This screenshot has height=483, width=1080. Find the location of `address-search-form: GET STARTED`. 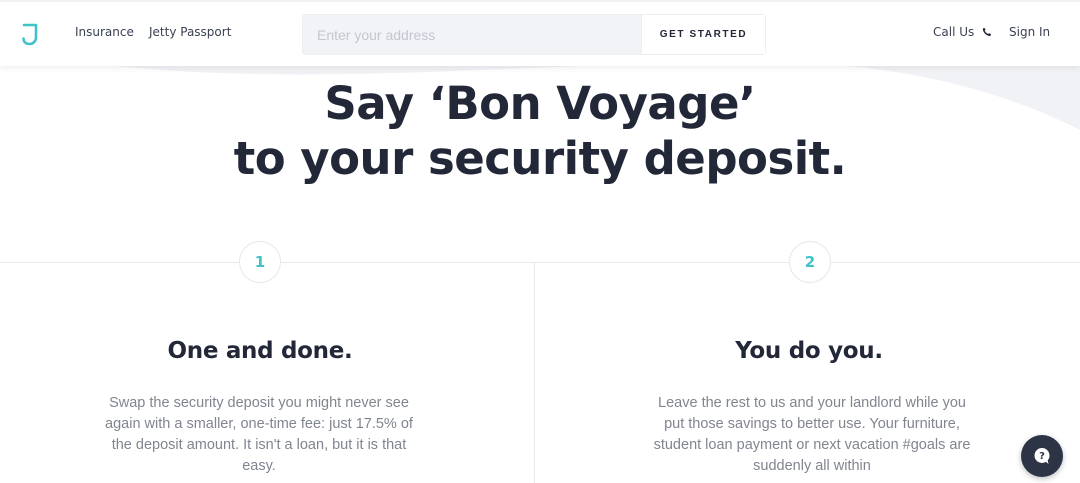

address-search-form: GET STARTED is located at coordinates (534, 34).